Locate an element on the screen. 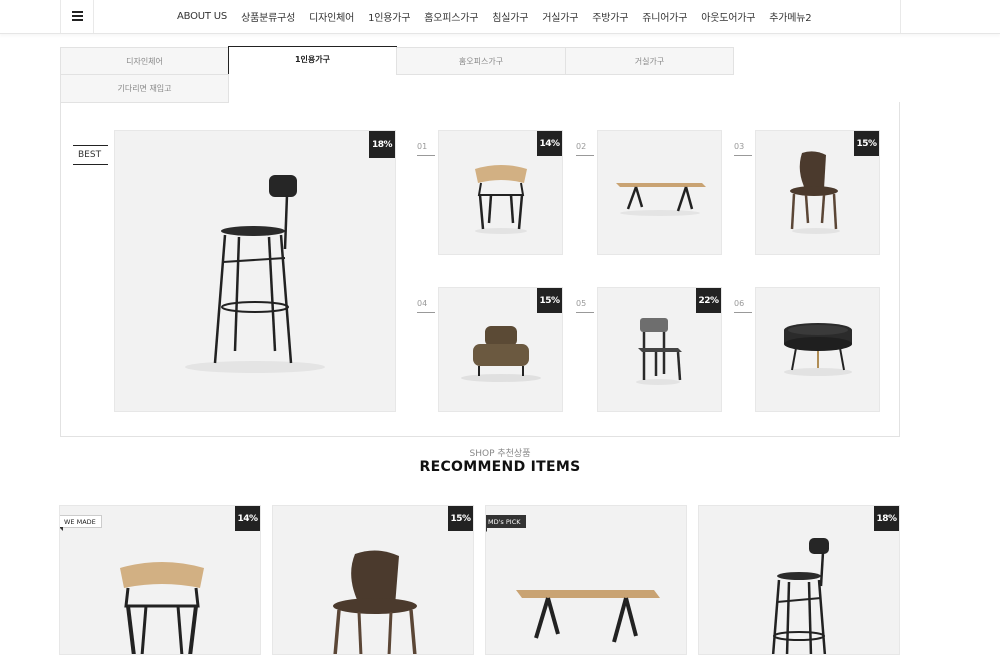 This screenshot has height=655, width=1000. best-main-product: 18% is located at coordinates (255, 271).